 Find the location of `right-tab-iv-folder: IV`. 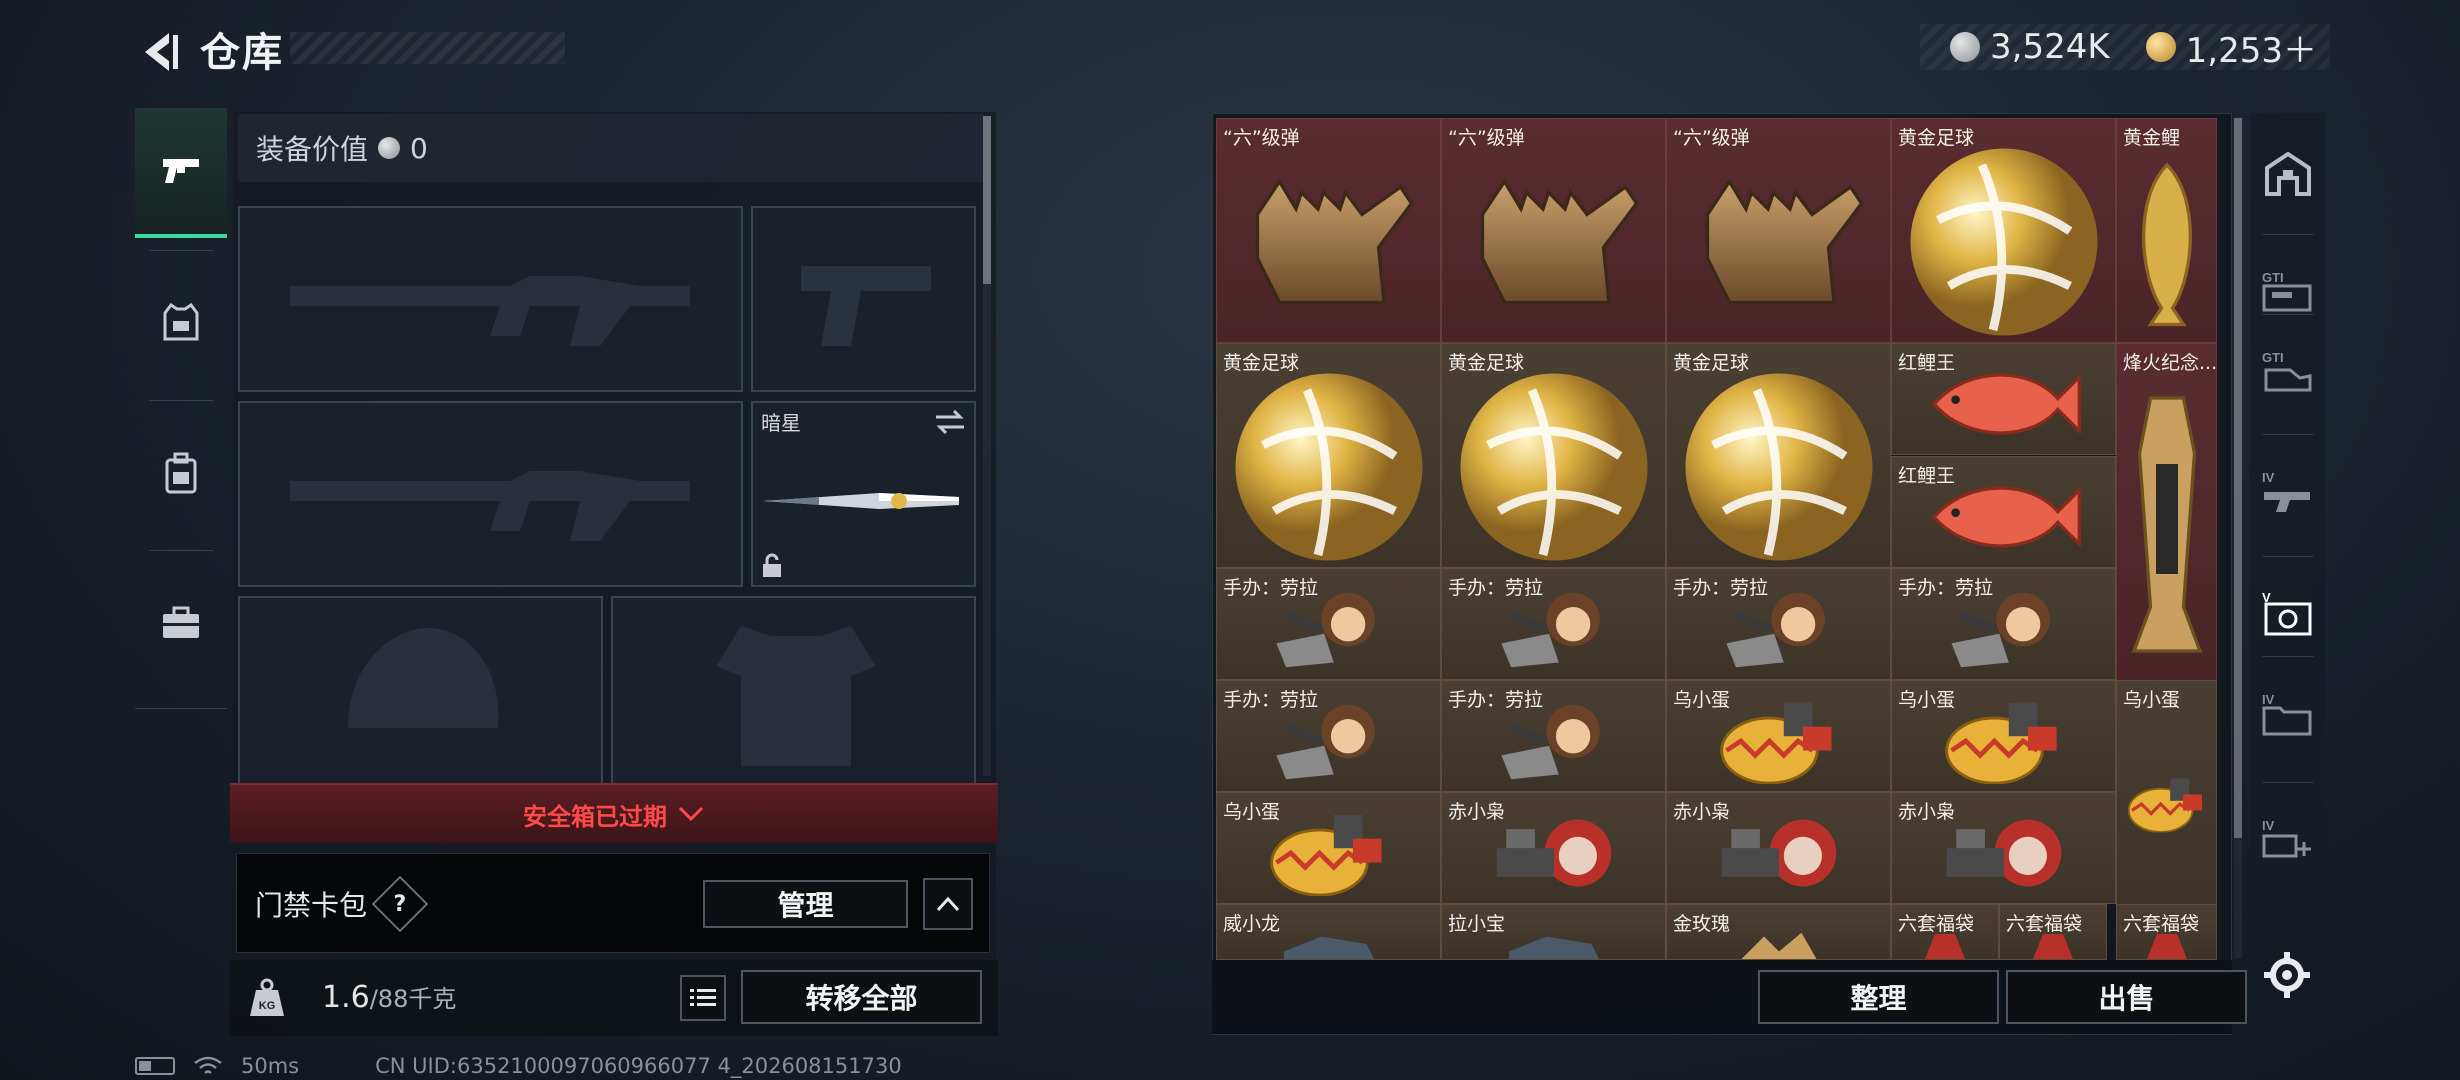

right-tab-iv-folder: IV is located at coordinates (2288, 715).